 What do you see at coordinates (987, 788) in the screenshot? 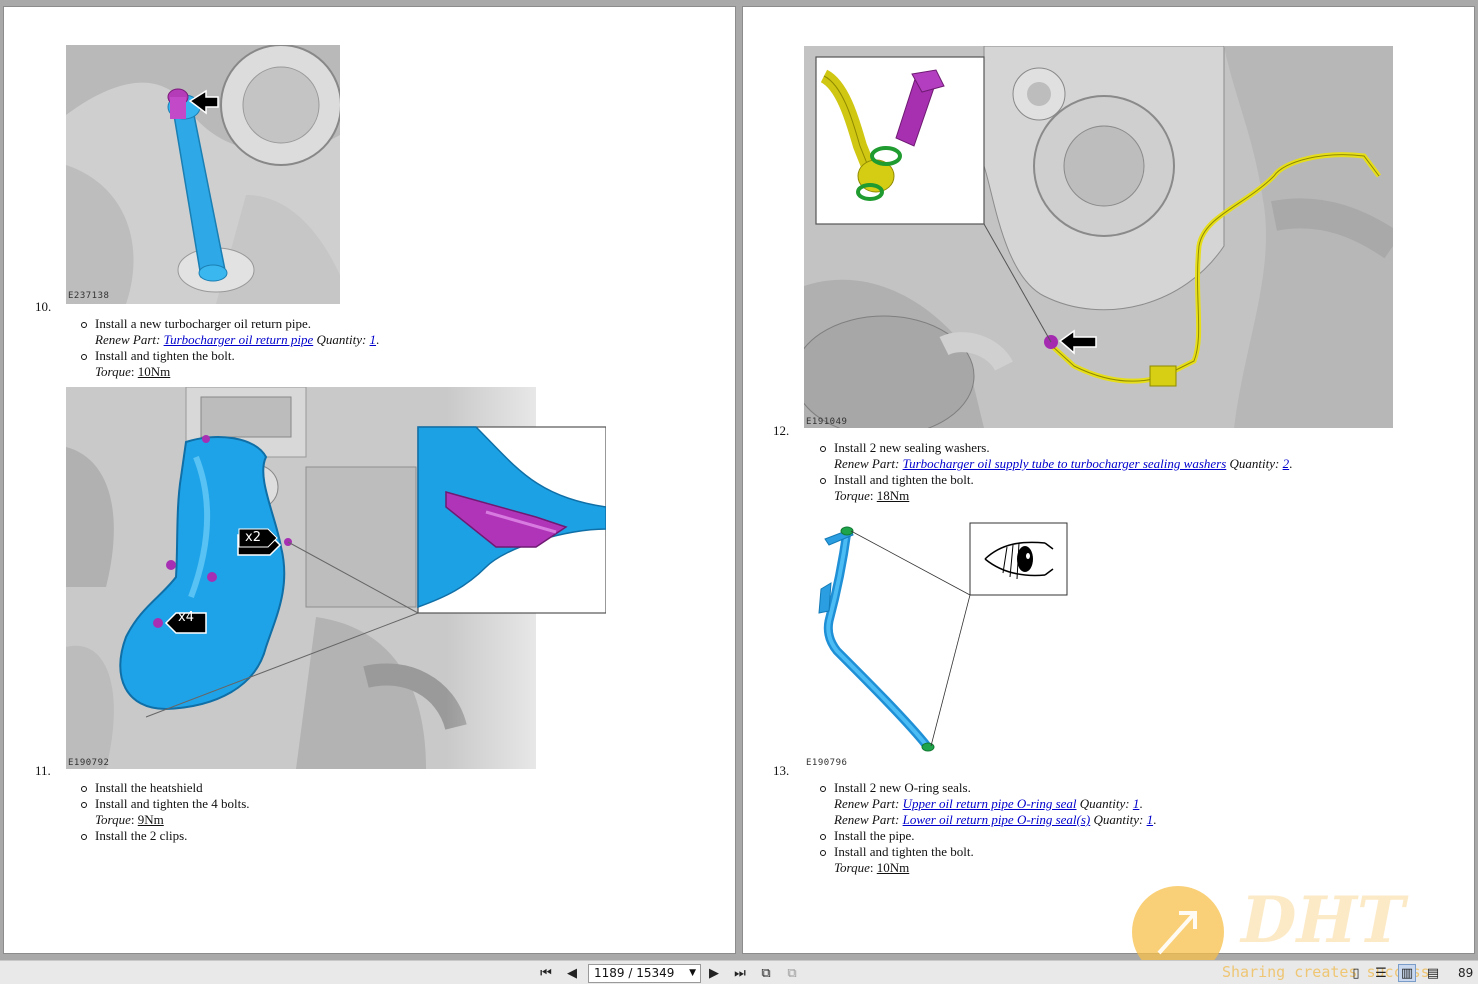
I see `list-item: Install 2 new O-ring seals.` at bounding box center [987, 788].